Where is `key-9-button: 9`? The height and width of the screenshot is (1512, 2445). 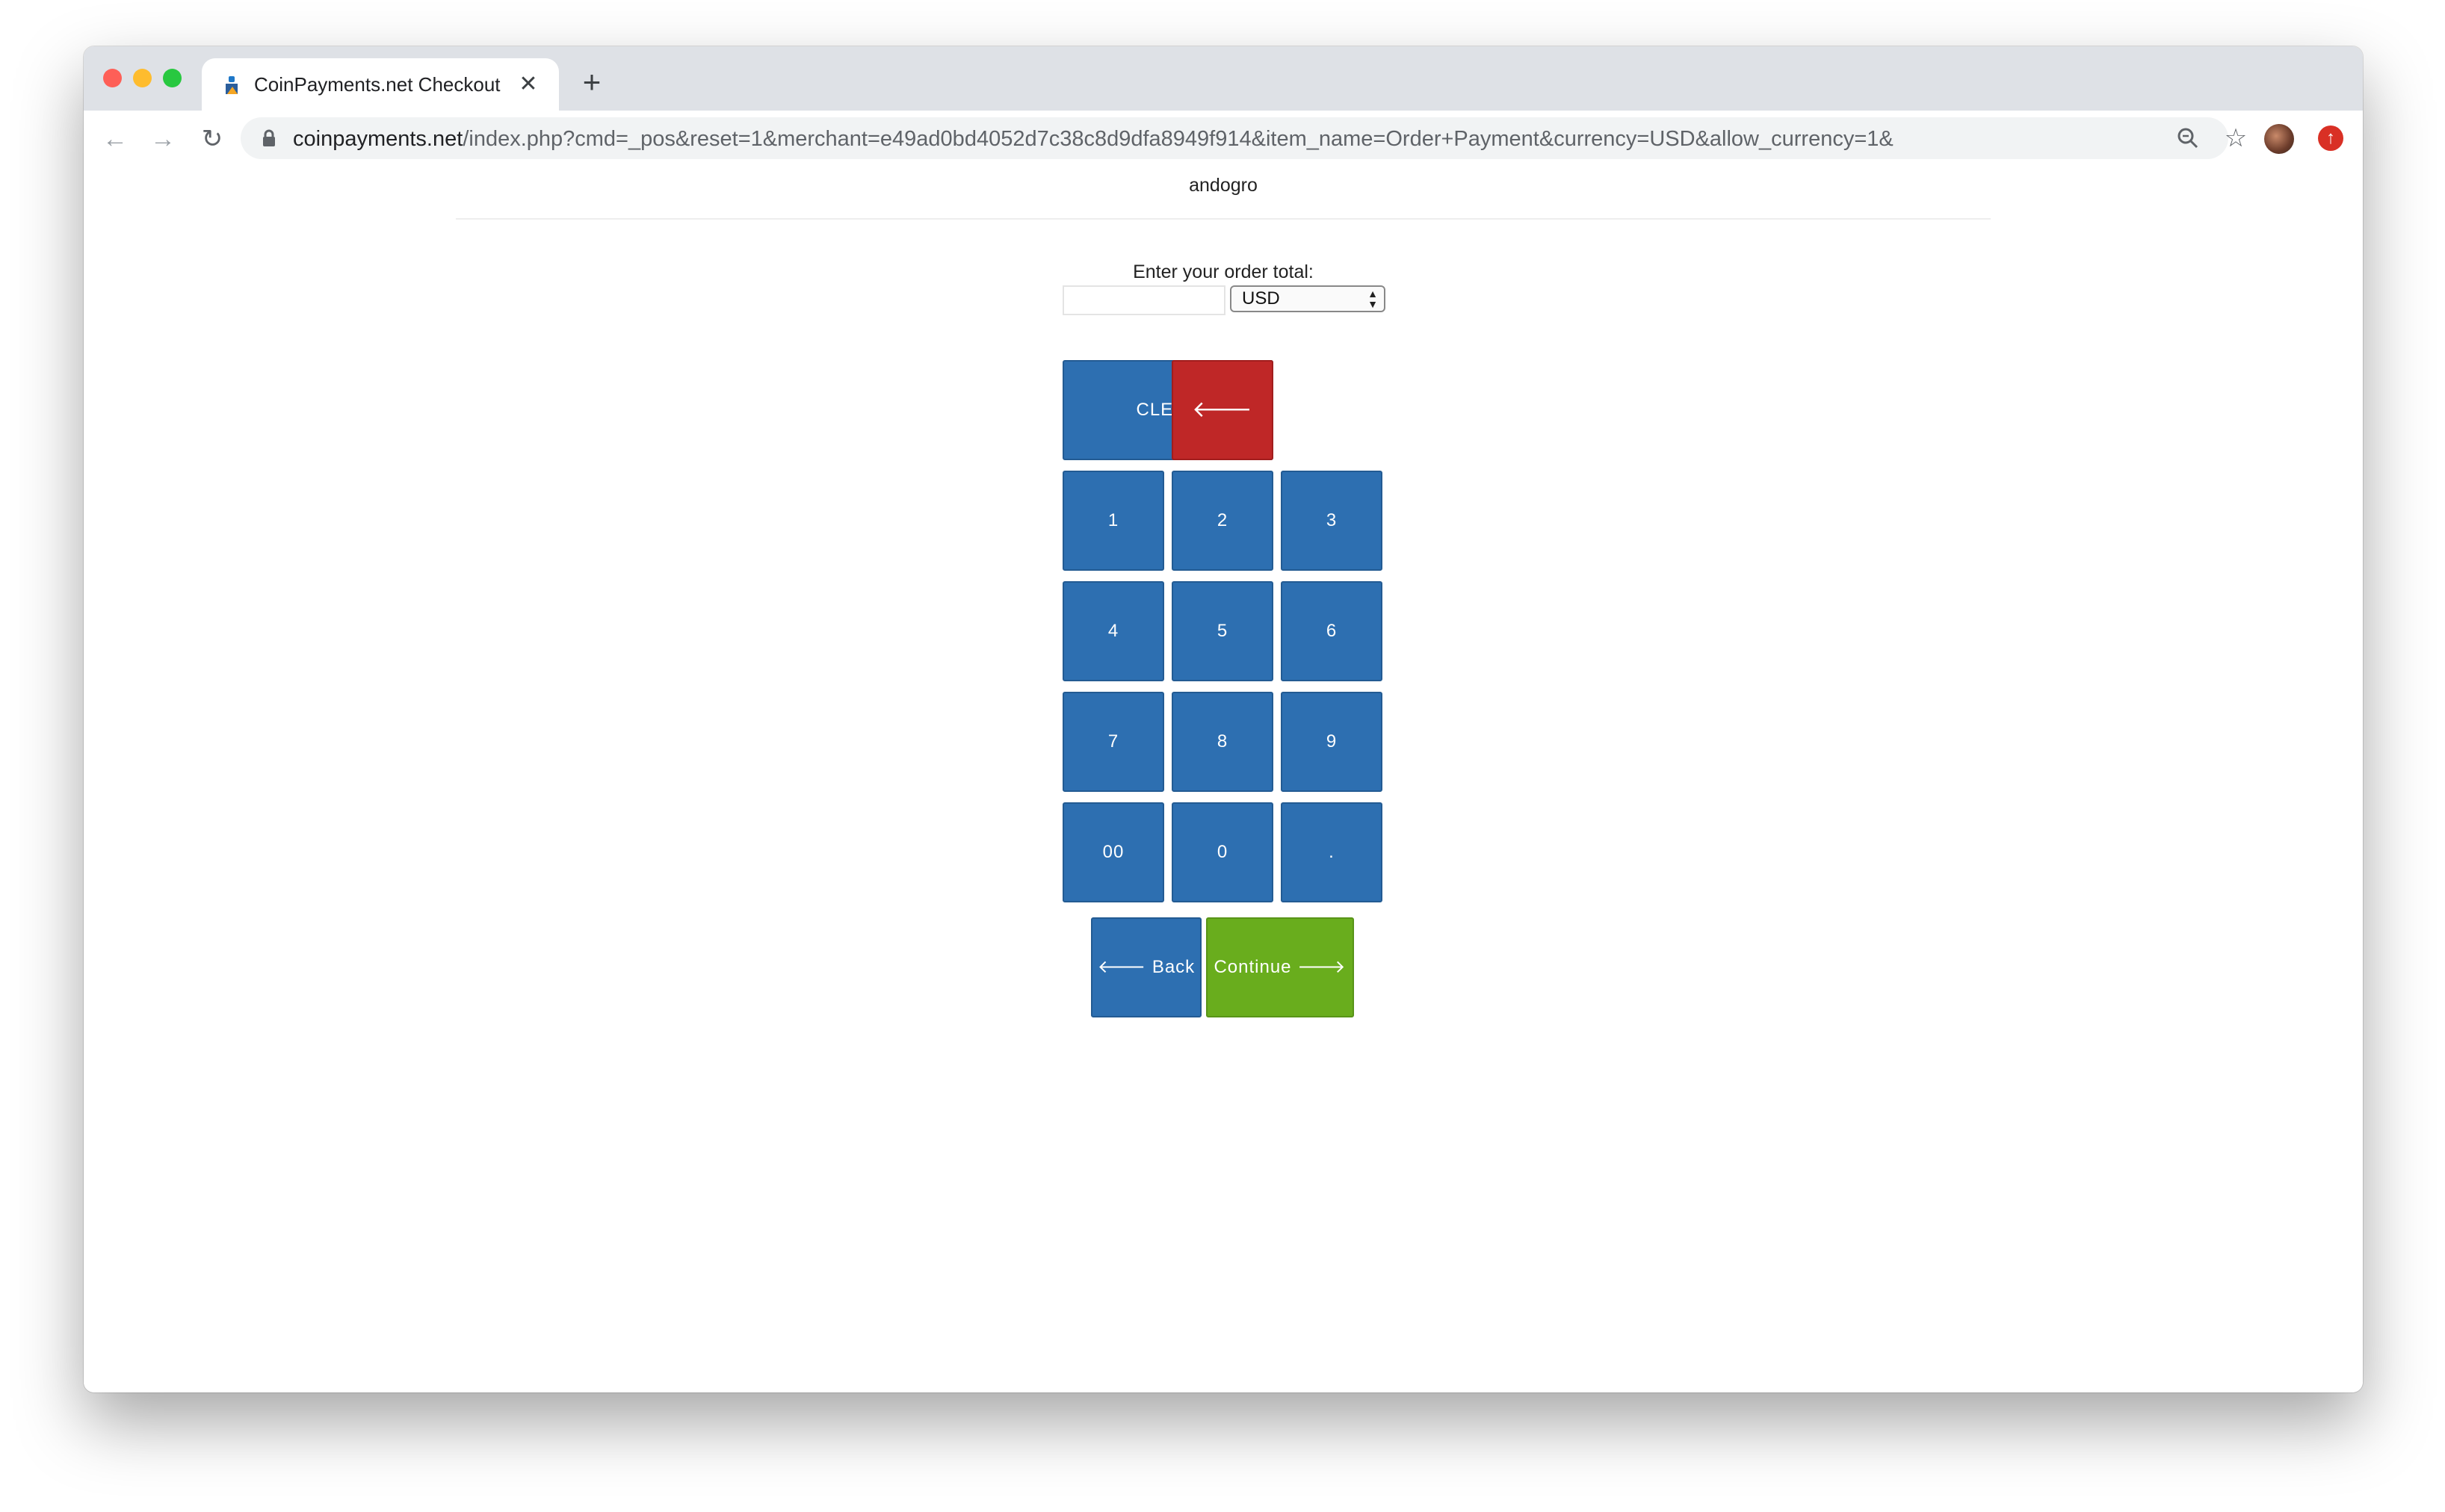
key-9-button: 9 is located at coordinates (1331, 742).